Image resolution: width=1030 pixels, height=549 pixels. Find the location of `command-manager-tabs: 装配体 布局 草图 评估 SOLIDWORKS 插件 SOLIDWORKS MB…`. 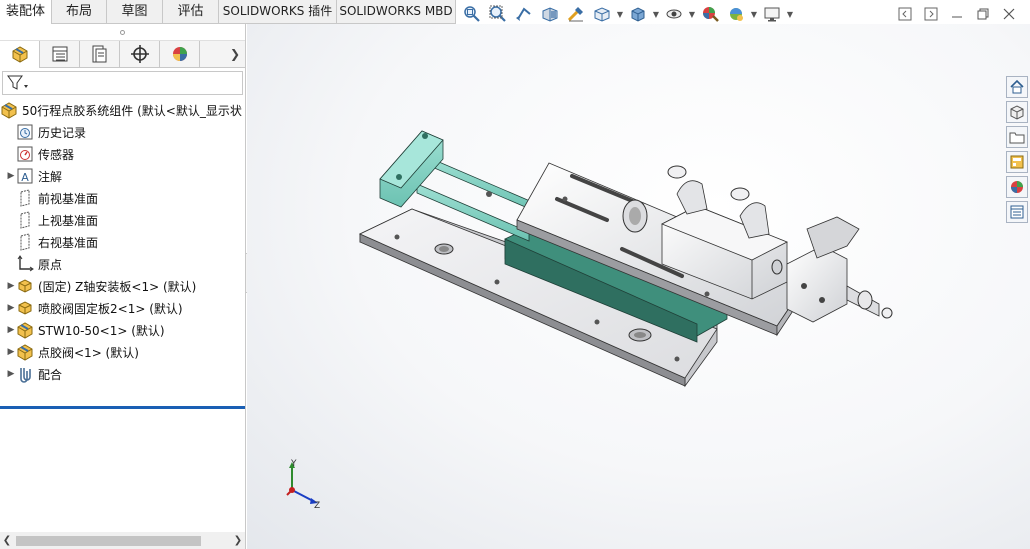

command-manager-tabs: 装配体 布局 草图 评估 SOLIDWORKS 插件 SOLIDWORKS MB… is located at coordinates (228, 12).